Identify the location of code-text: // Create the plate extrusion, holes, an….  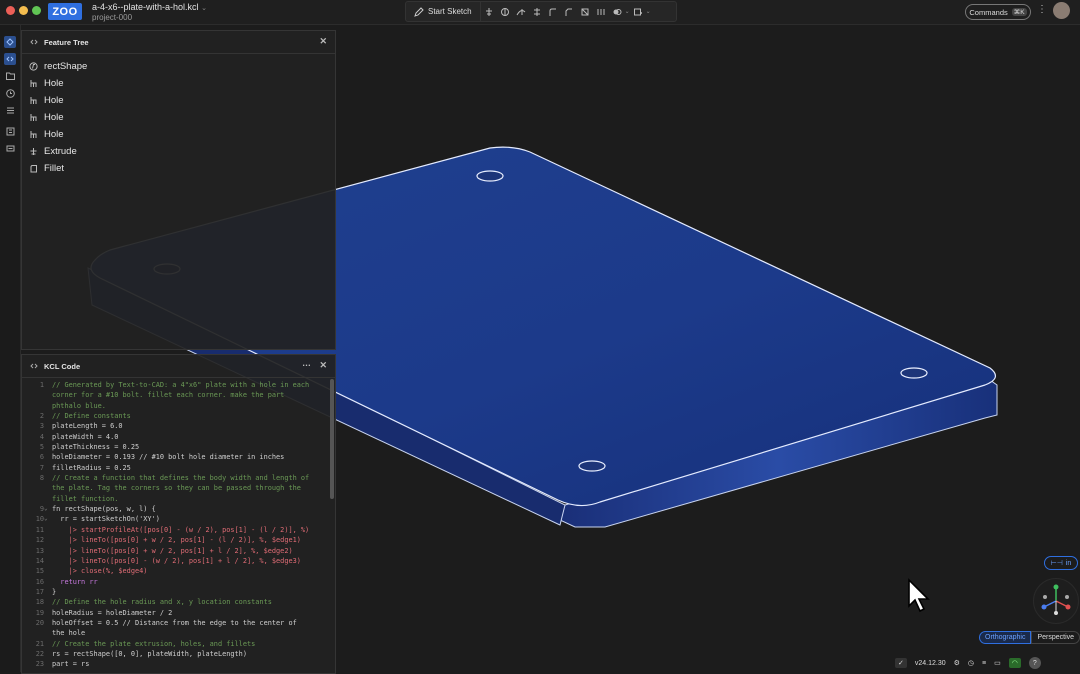
(154, 643).